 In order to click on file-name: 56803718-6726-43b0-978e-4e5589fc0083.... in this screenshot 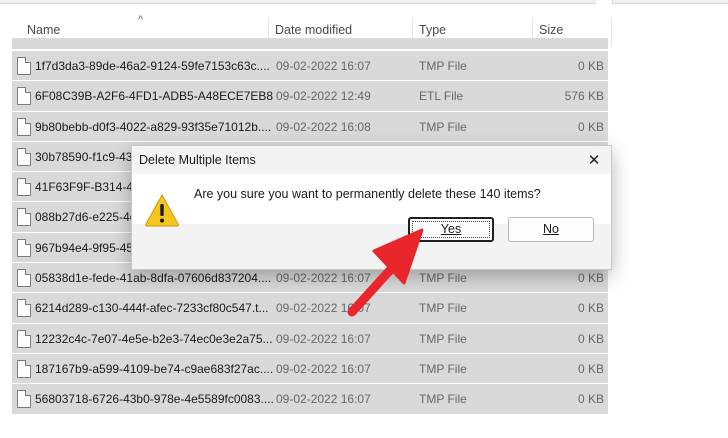, I will do `click(154, 399)`.